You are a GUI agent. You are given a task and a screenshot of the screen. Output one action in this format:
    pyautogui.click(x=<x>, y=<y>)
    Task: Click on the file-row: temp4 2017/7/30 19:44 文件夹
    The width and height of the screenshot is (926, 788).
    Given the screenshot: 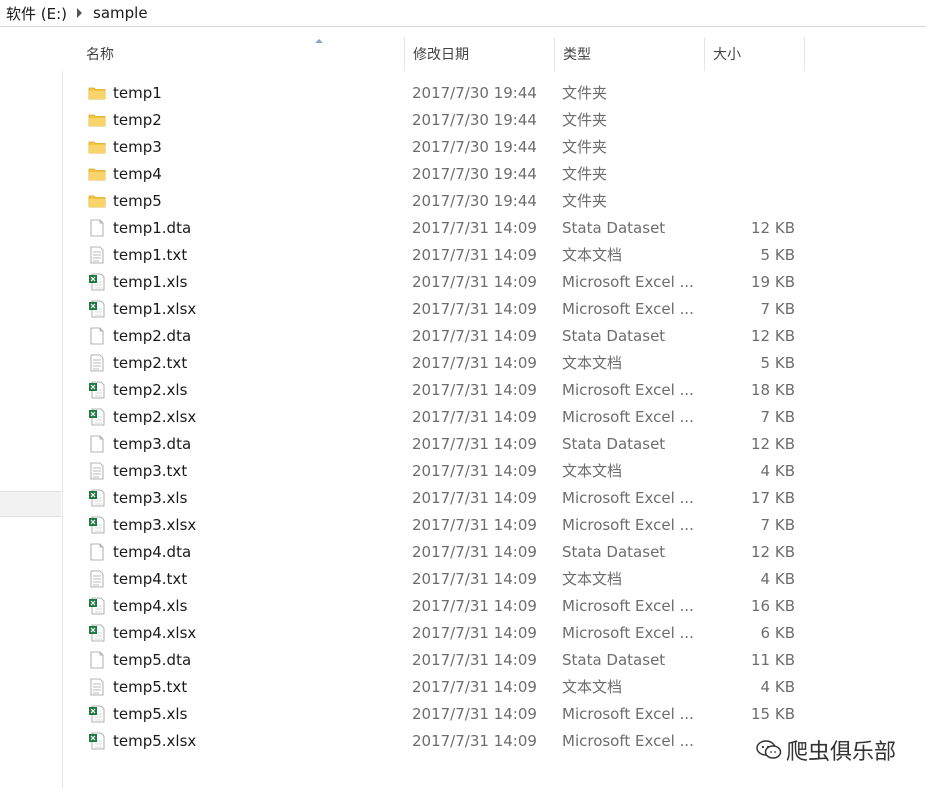 What is the action you would take?
    pyautogui.click(x=494, y=174)
    